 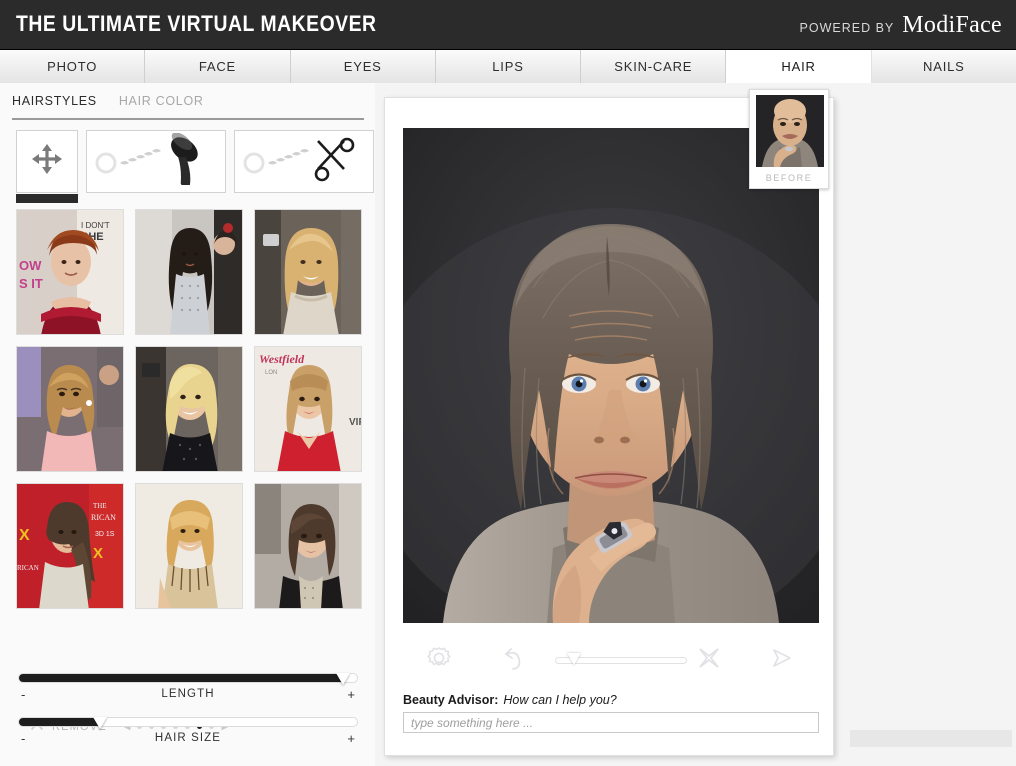 What do you see at coordinates (47, 198) in the screenshot?
I see `active-tool-indicator` at bounding box center [47, 198].